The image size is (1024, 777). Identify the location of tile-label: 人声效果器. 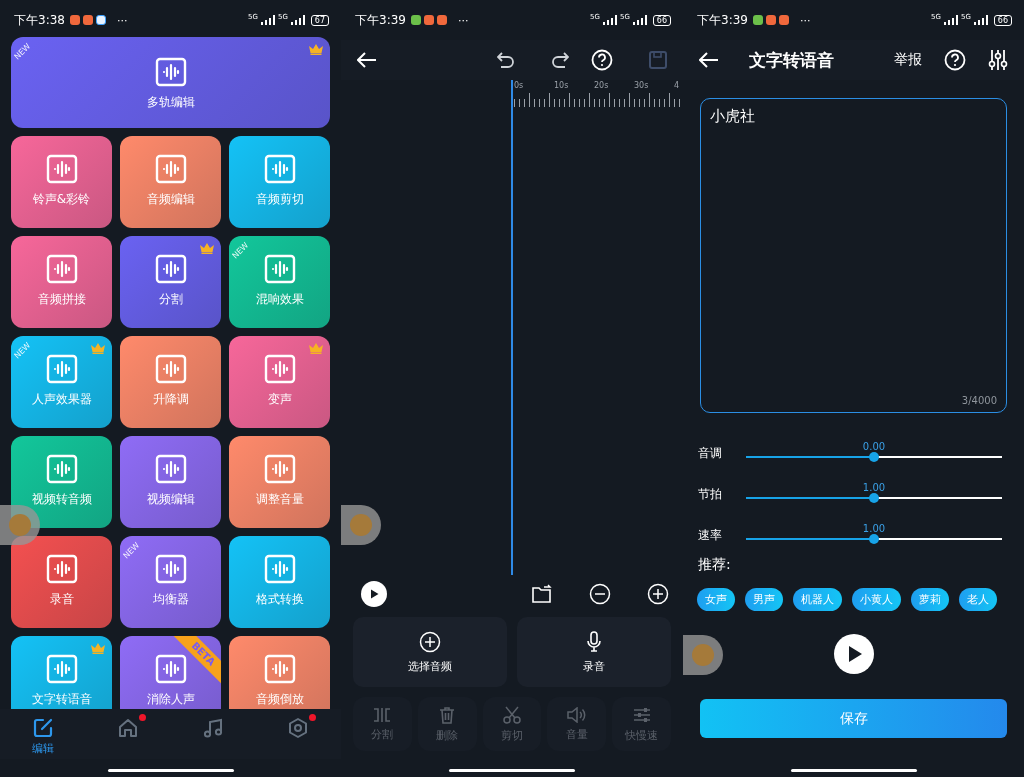
(61, 399).